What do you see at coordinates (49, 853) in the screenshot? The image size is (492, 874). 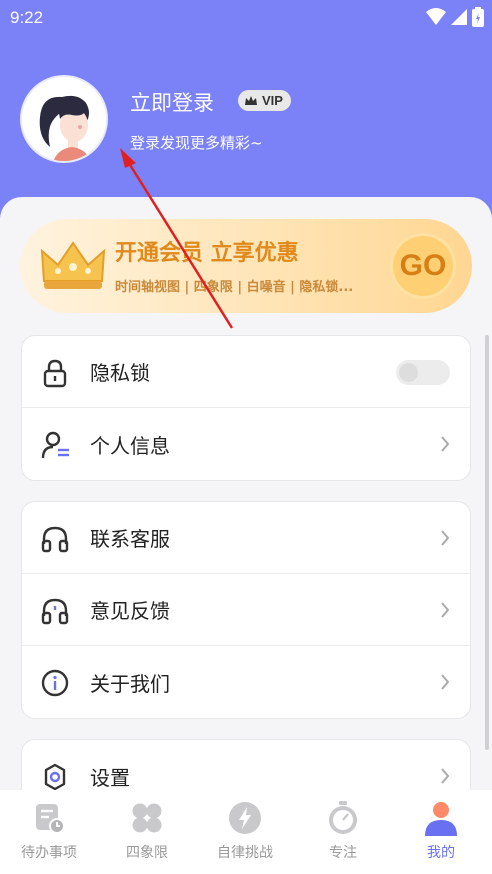 I see `tab-label: 待办事项` at bounding box center [49, 853].